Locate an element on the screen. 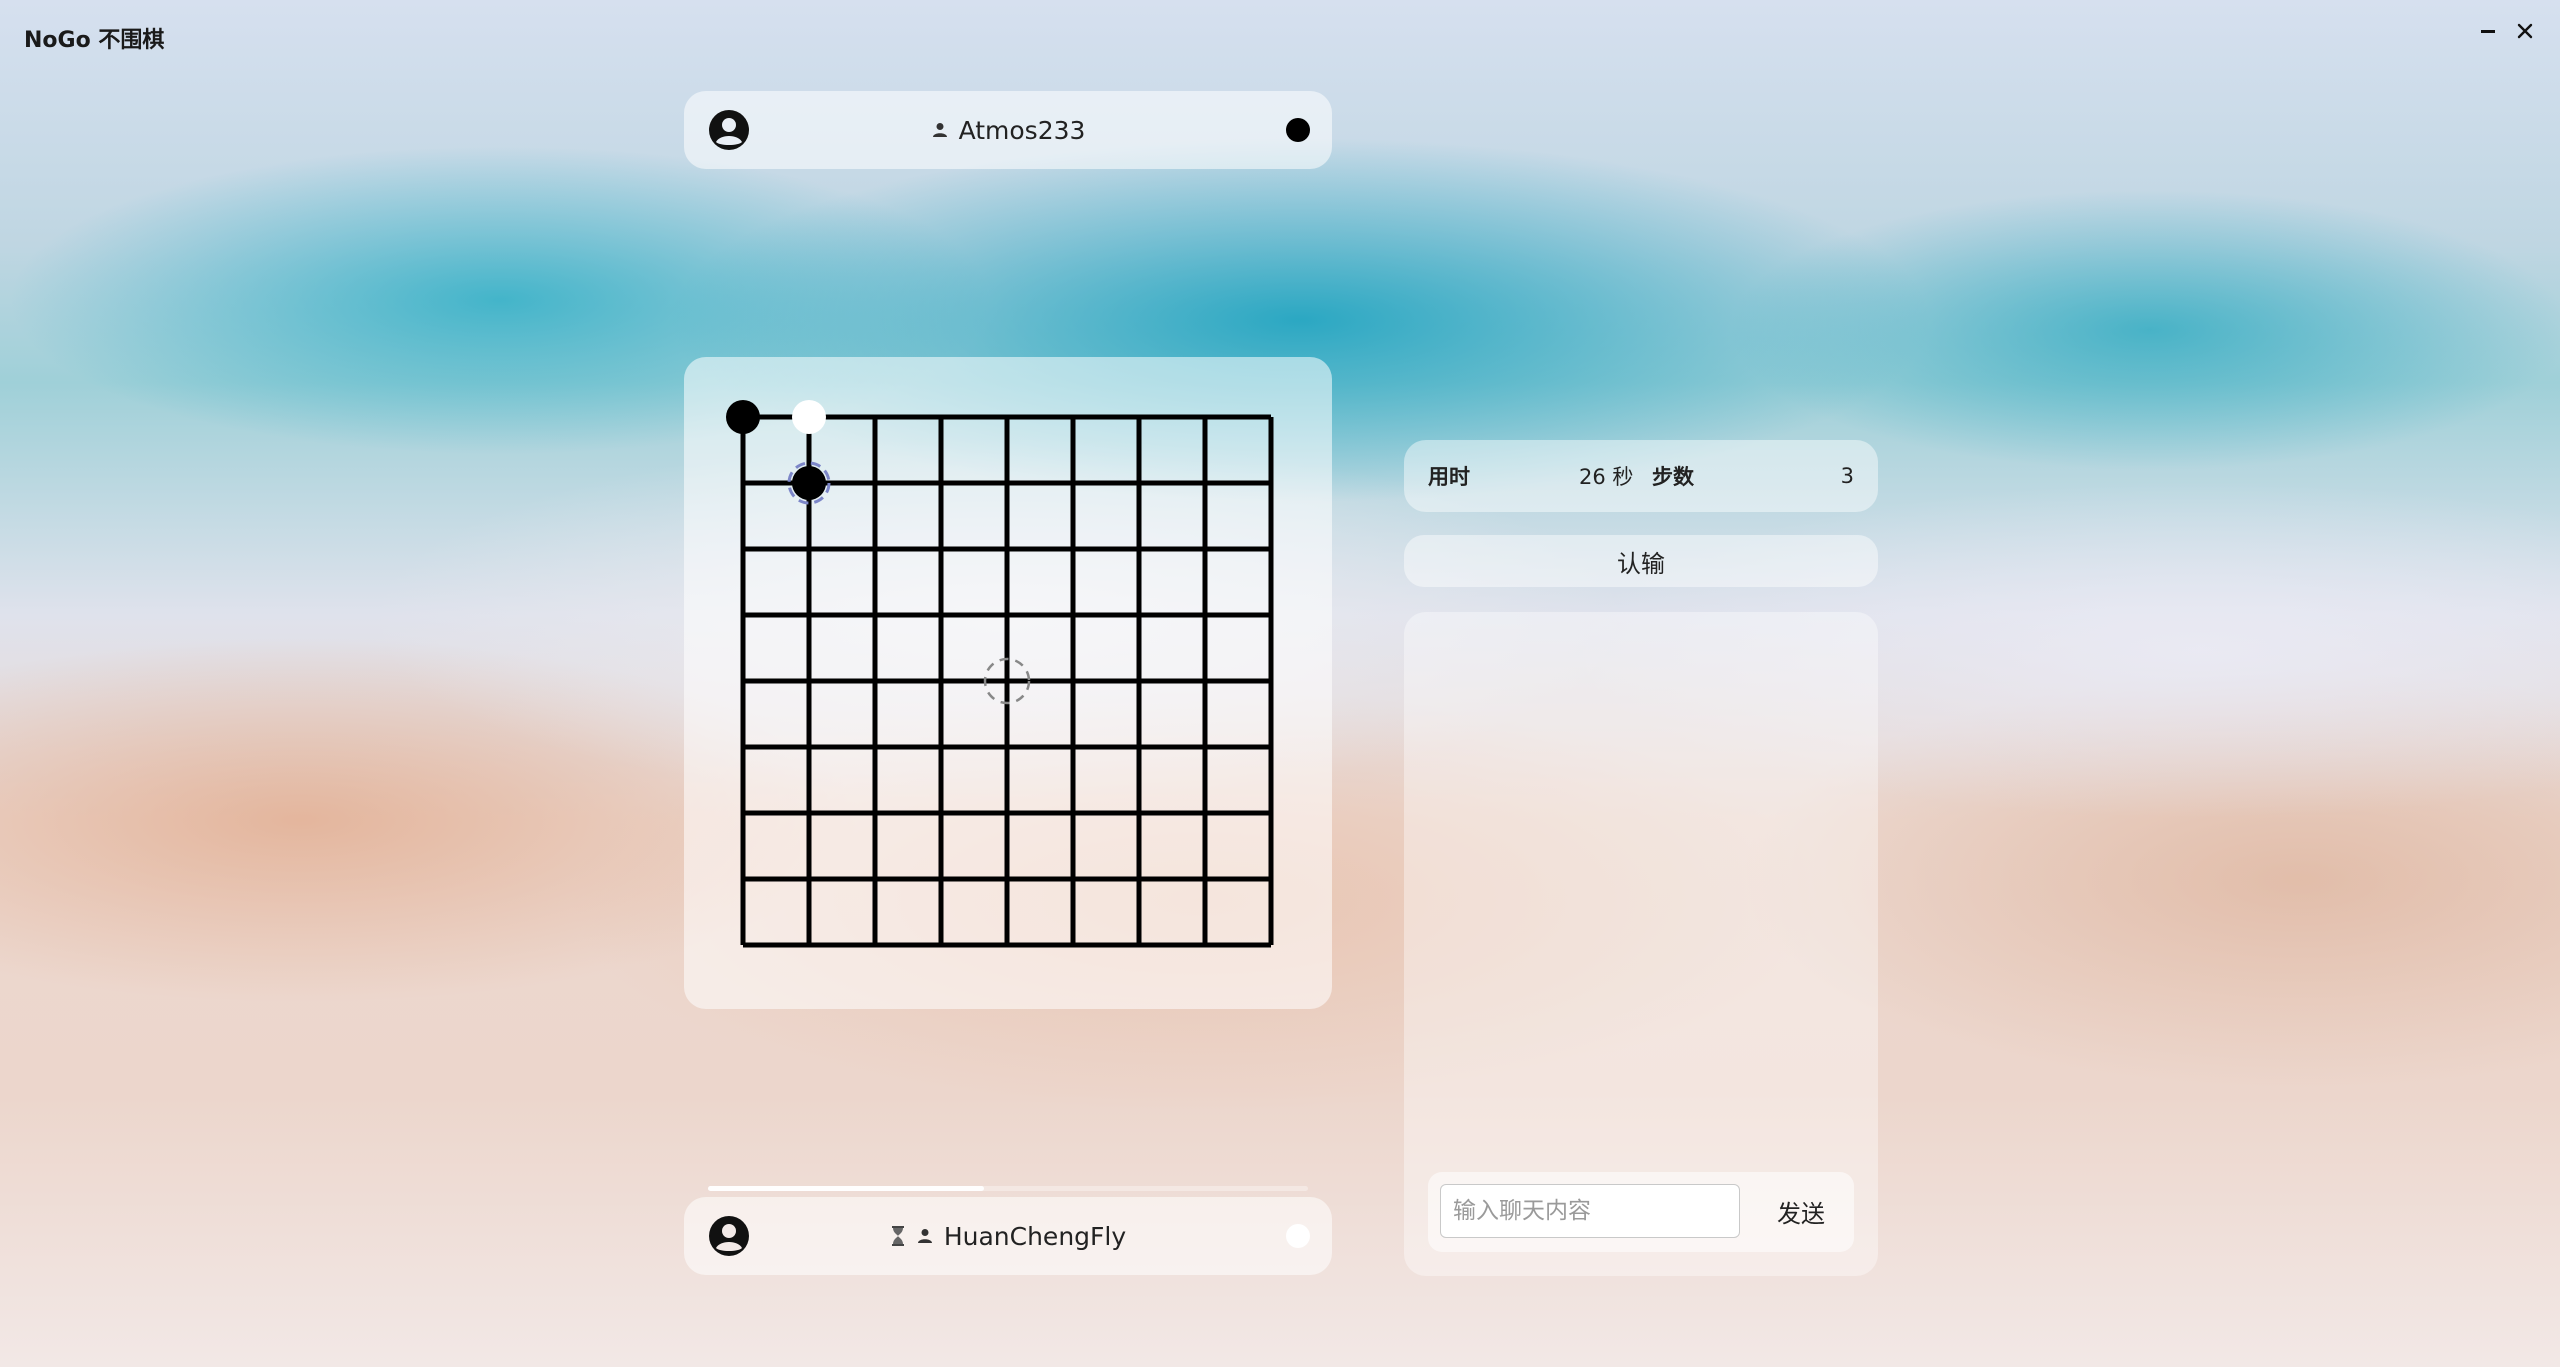  resign-button: 认输 is located at coordinates (1641, 561).